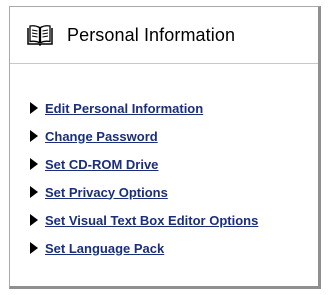 The width and height of the screenshot is (336, 295). I want to click on list-item: Edit Personal Information, so click(164, 108).